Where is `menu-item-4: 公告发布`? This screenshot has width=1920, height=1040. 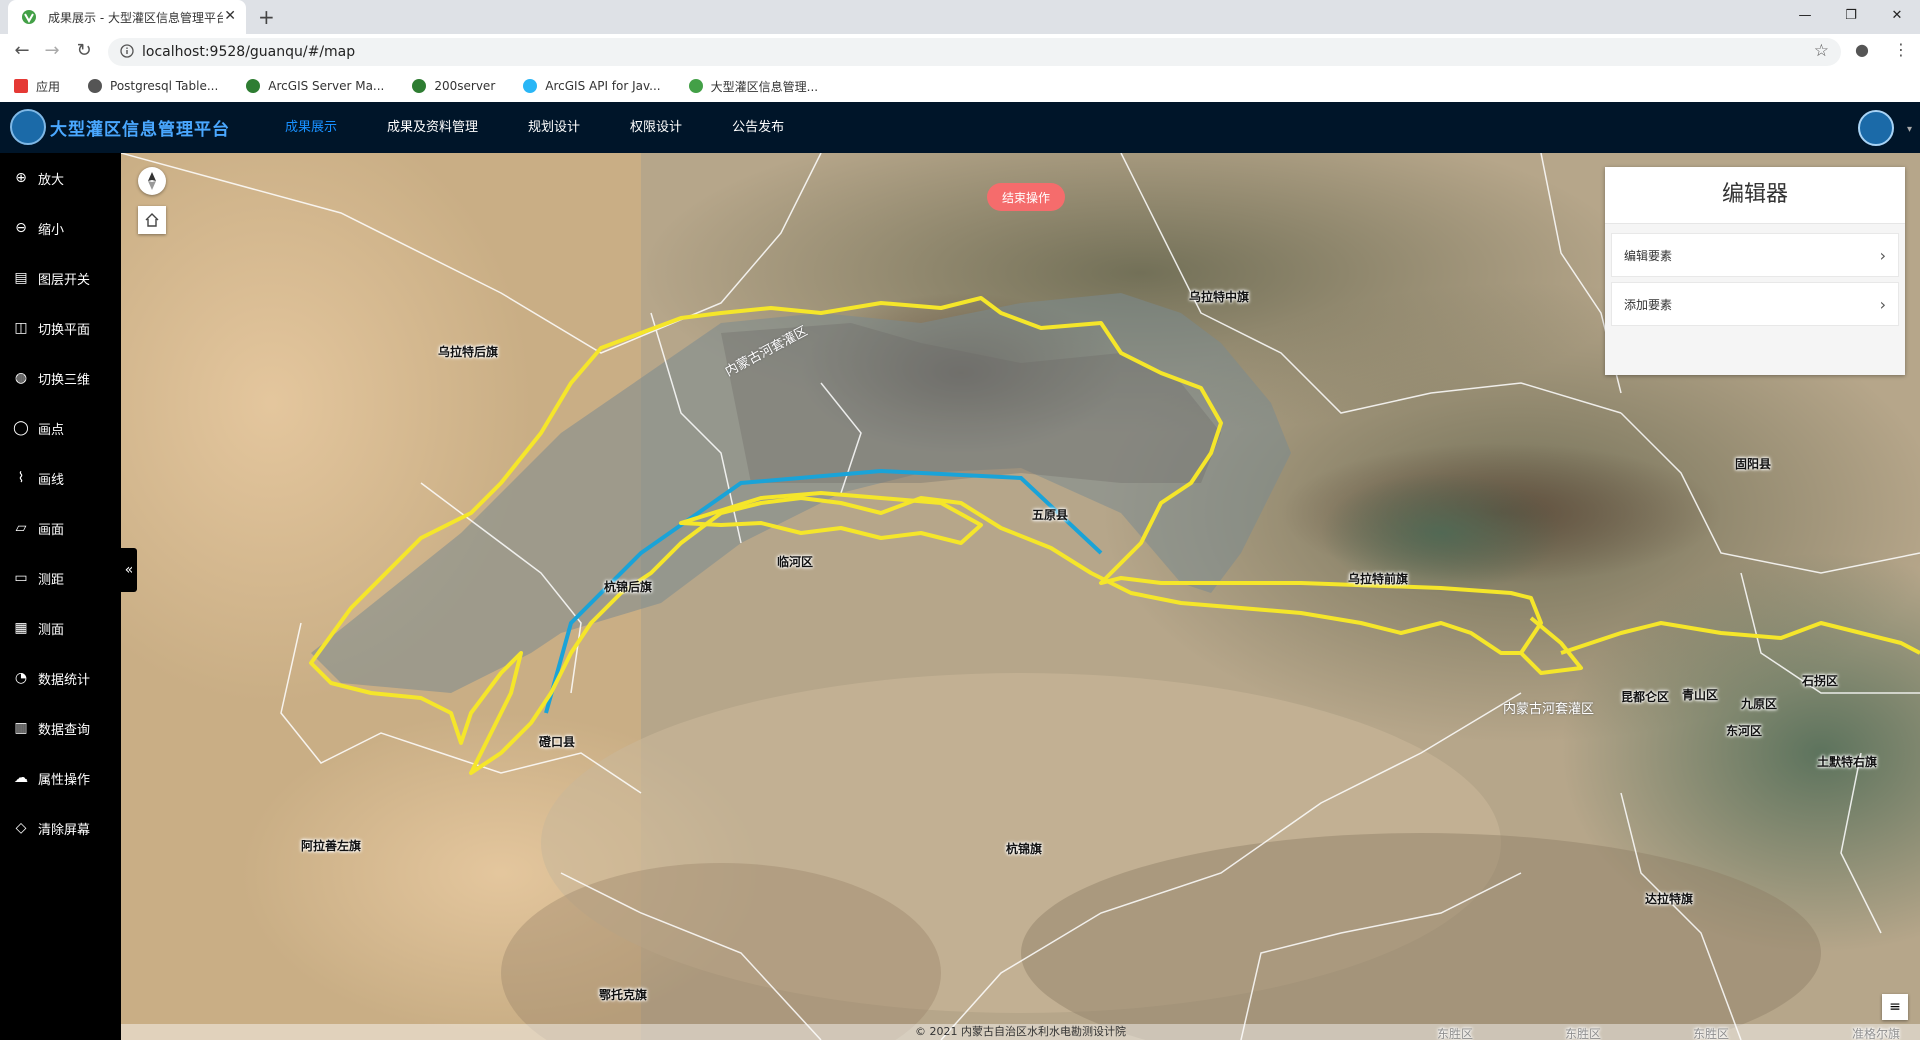 menu-item-4: 公告发布 is located at coordinates (758, 127).